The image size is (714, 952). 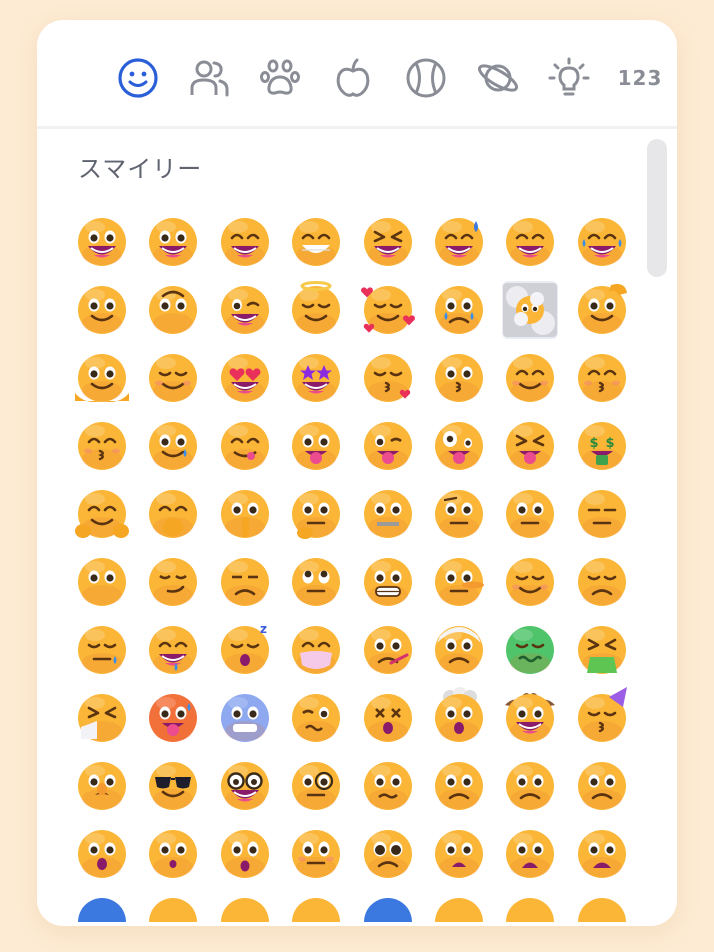 I want to click on emoji-frowning-face, so click(x=602, y=786).